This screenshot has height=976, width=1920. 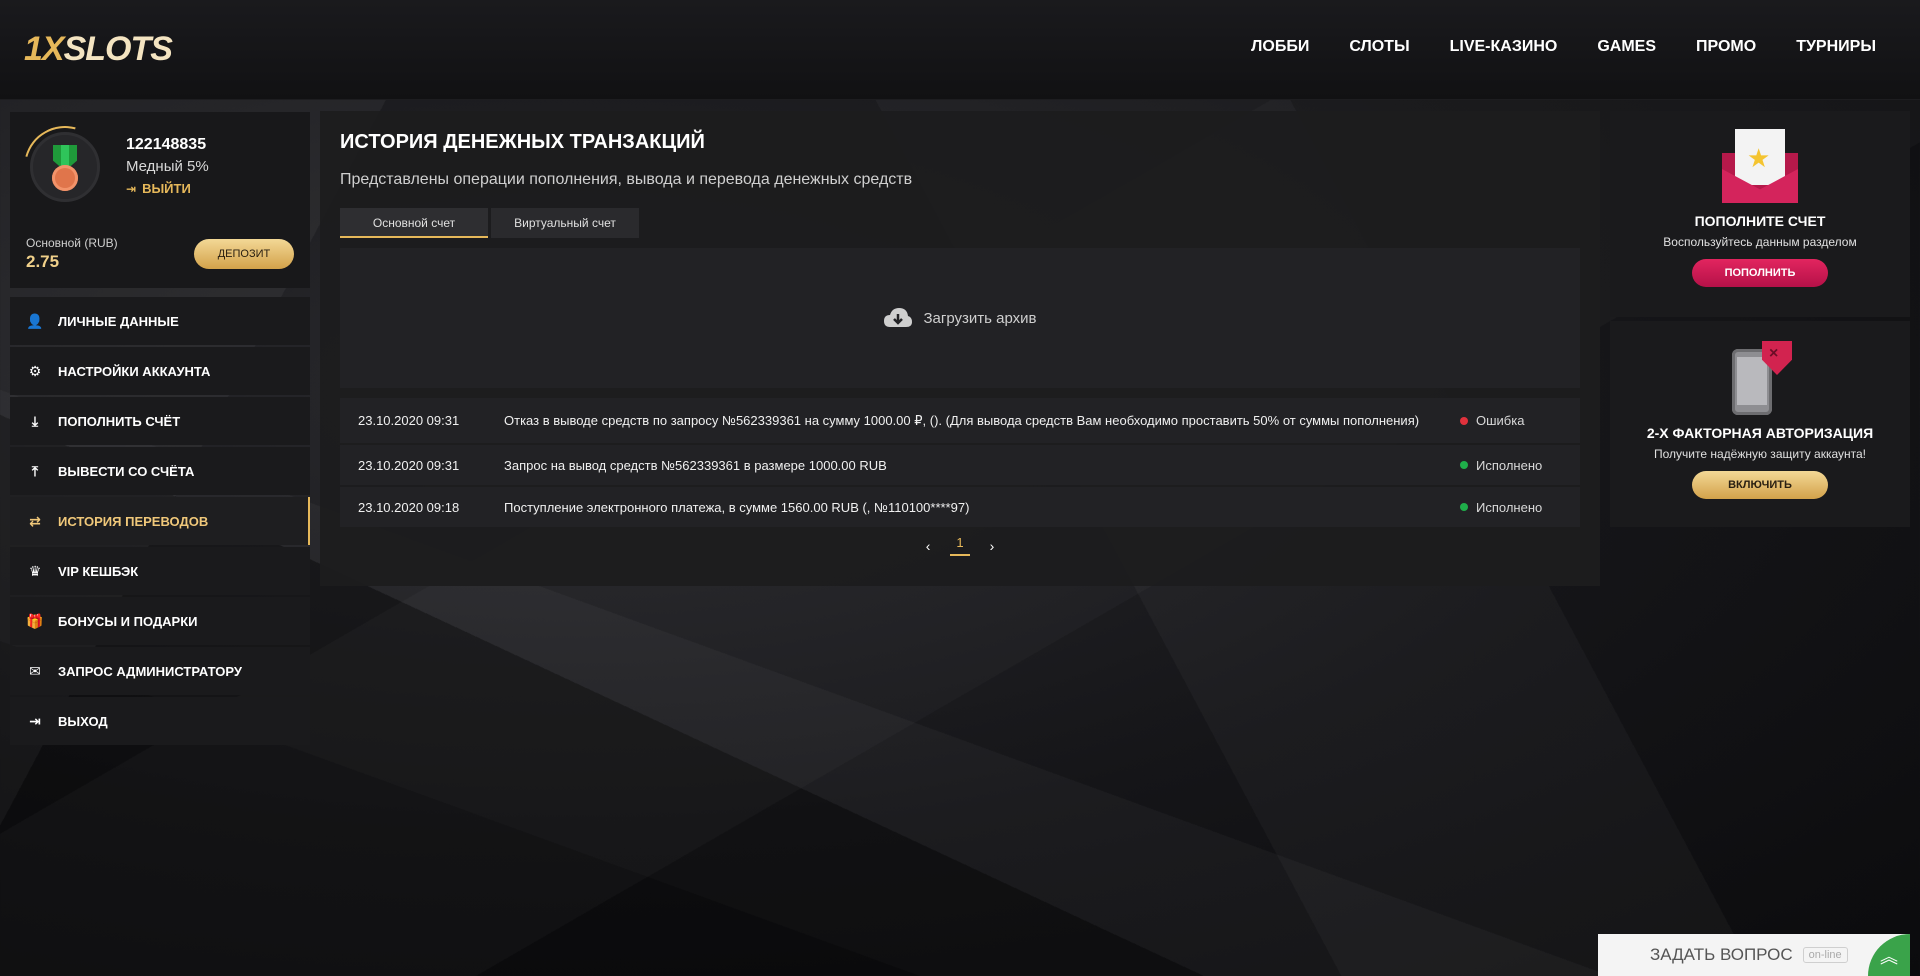 I want to click on avatar, so click(x=65, y=167).